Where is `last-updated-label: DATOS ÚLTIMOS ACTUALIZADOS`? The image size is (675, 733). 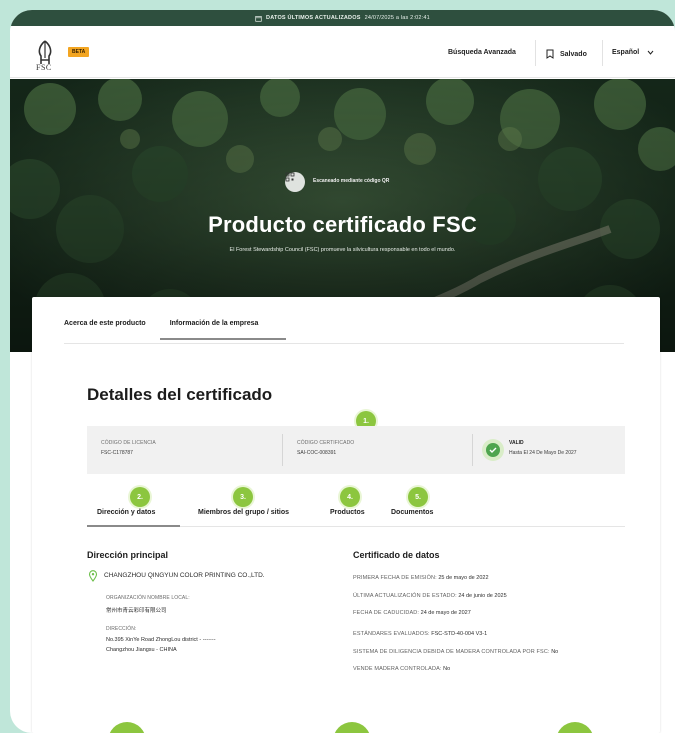 last-updated-label: DATOS ÚLTIMOS ACTUALIZADOS is located at coordinates (313, 18).